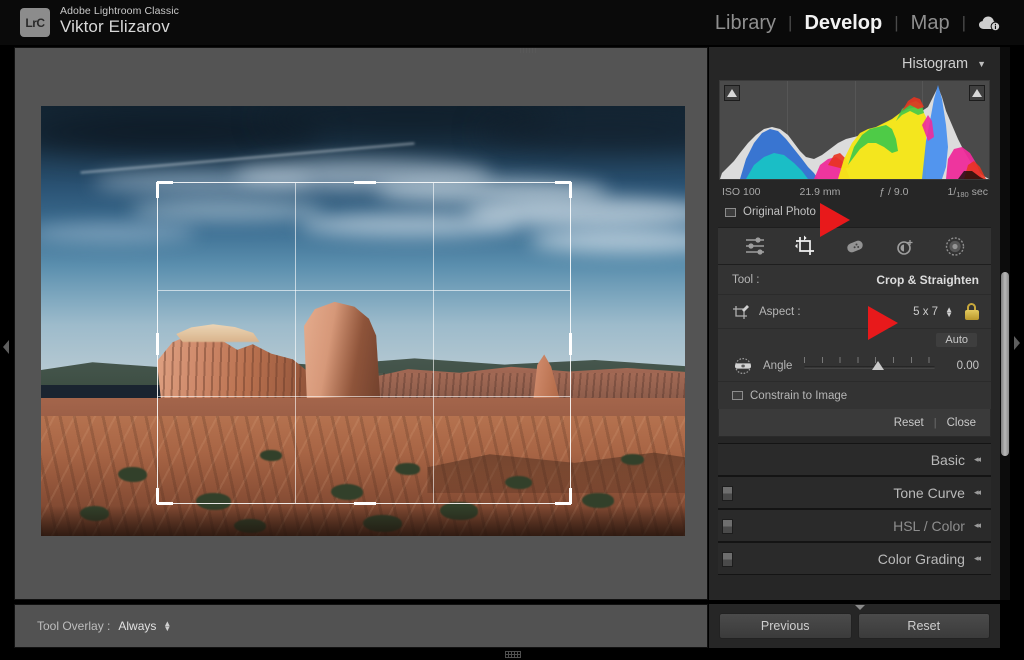 The height and width of the screenshot is (660, 1024). What do you see at coordinates (854, 130) in the screenshot?
I see `histogram-graph` at bounding box center [854, 130].